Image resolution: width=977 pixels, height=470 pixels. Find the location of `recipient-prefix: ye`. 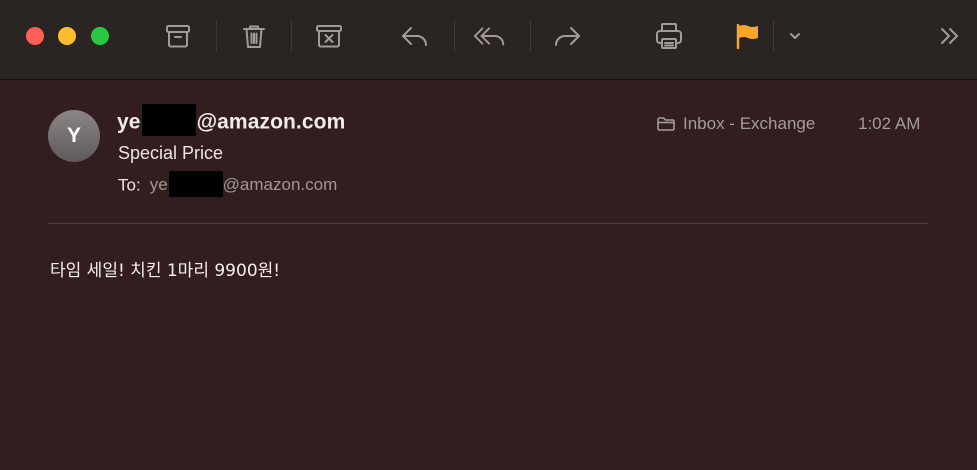

recipient-prefix: ye is located at coordinates (158, 185).